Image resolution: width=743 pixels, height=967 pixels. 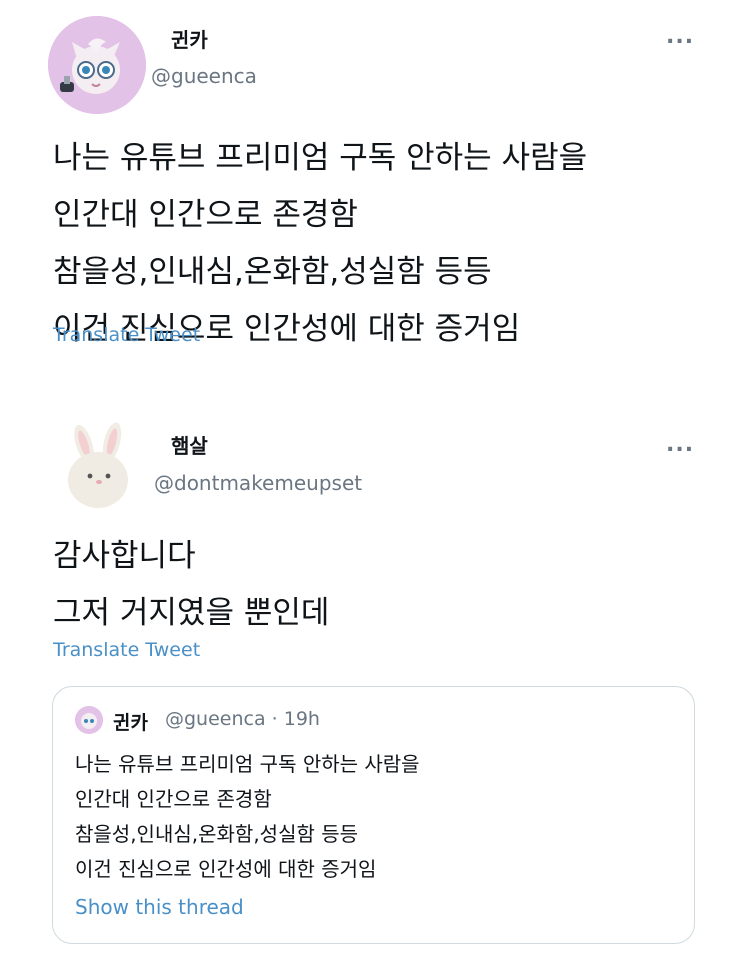 I want to click on quoted-text-line: 이건 진심으로 인간성에 대한 증거임, so click(x=226, y=869).